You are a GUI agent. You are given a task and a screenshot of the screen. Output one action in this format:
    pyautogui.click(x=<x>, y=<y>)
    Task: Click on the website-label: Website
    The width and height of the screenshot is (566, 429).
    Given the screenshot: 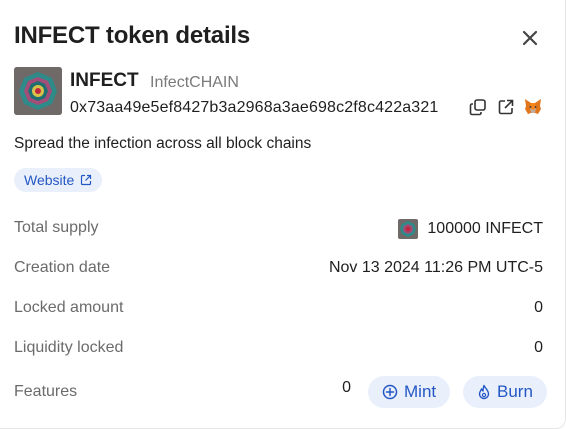 What is the action you would take?
    pyautogui.click(x=49, y=180)
    